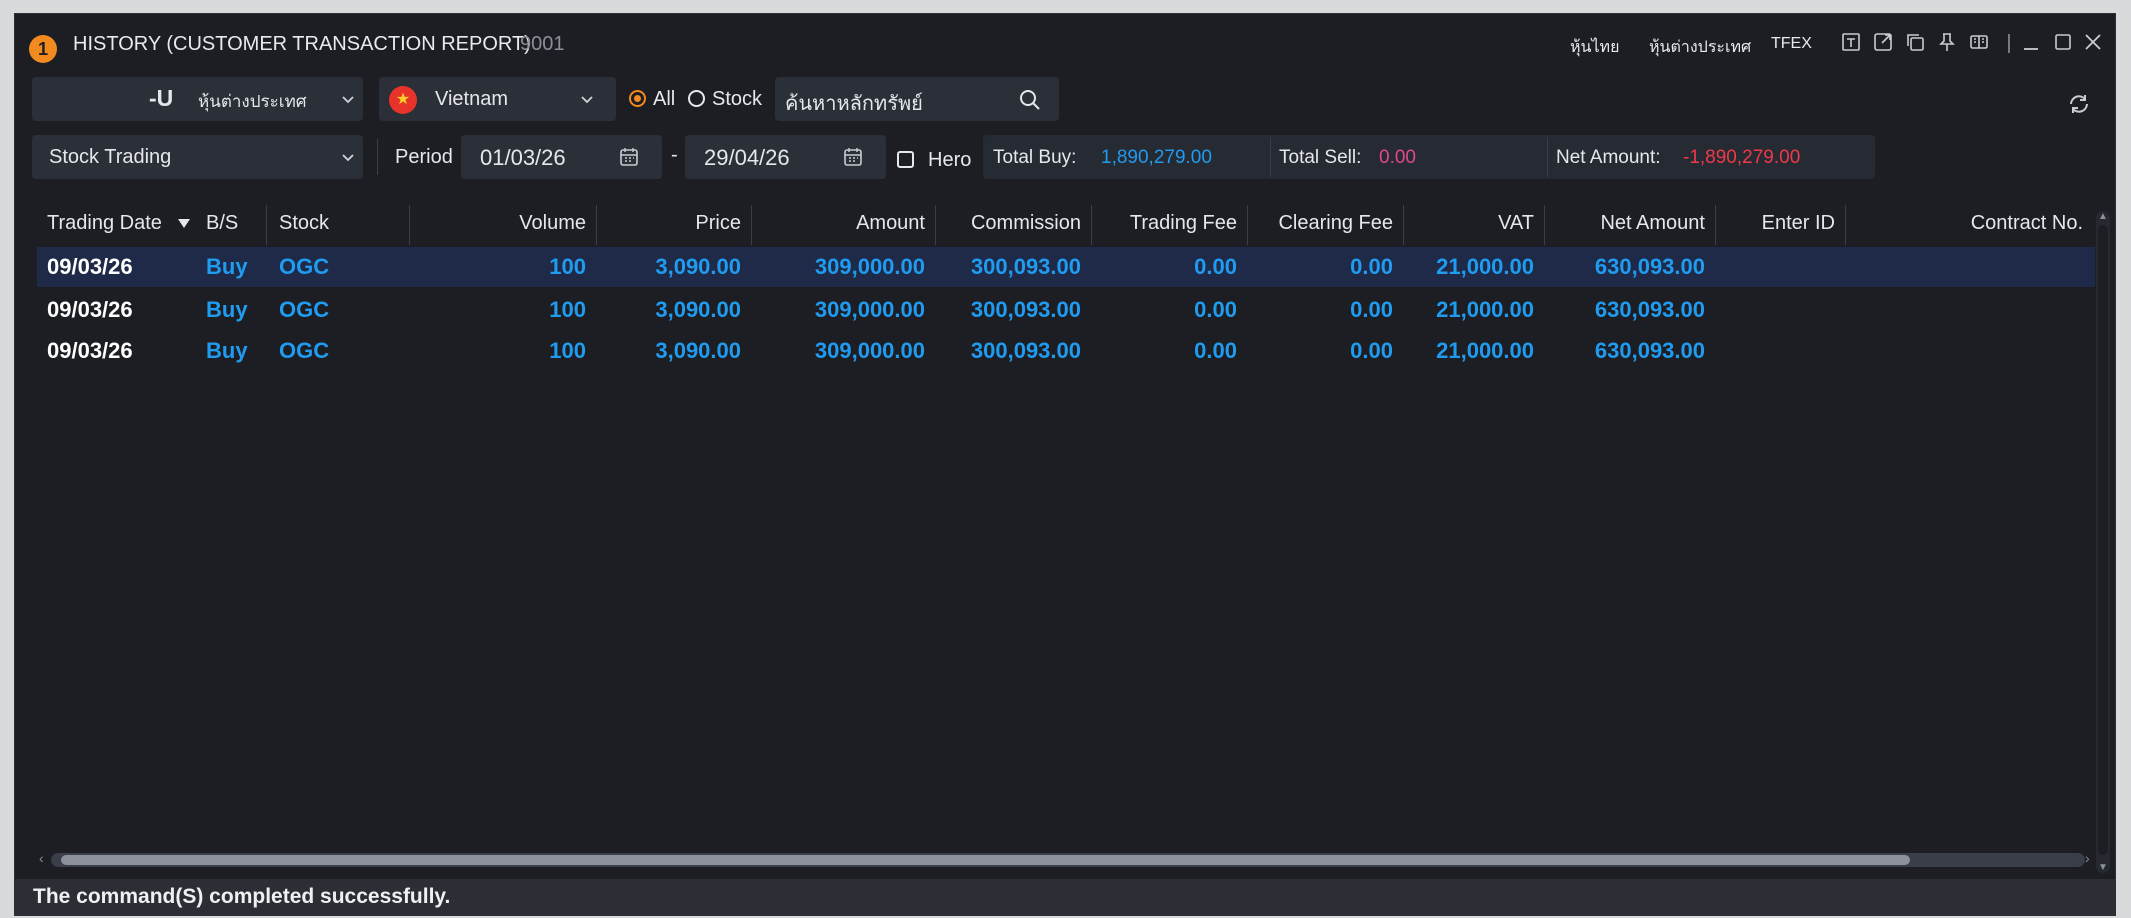  What do you see at coordinates (1791, 44) in the screenshot?
I see `link-tfex: TFEX` at bounding box center [1791, 44].